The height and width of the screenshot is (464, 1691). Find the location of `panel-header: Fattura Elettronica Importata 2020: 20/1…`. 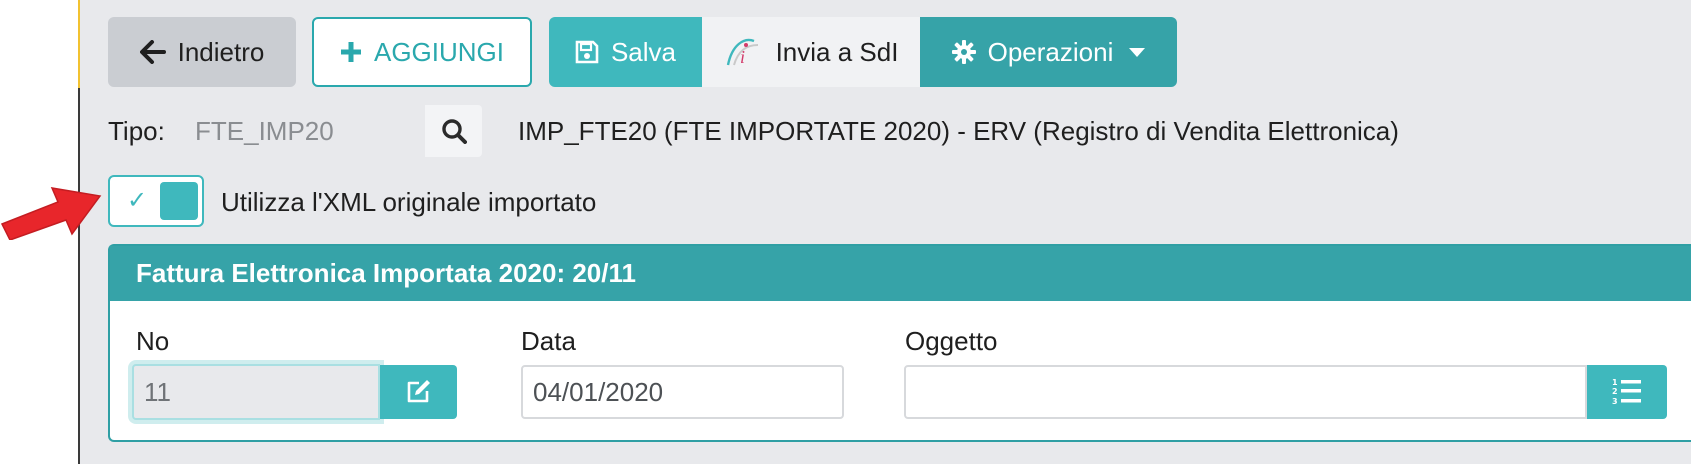

panel-header: Fattura Elettronica Importata 2020: 20/1… is located at coordinates (900, 273).